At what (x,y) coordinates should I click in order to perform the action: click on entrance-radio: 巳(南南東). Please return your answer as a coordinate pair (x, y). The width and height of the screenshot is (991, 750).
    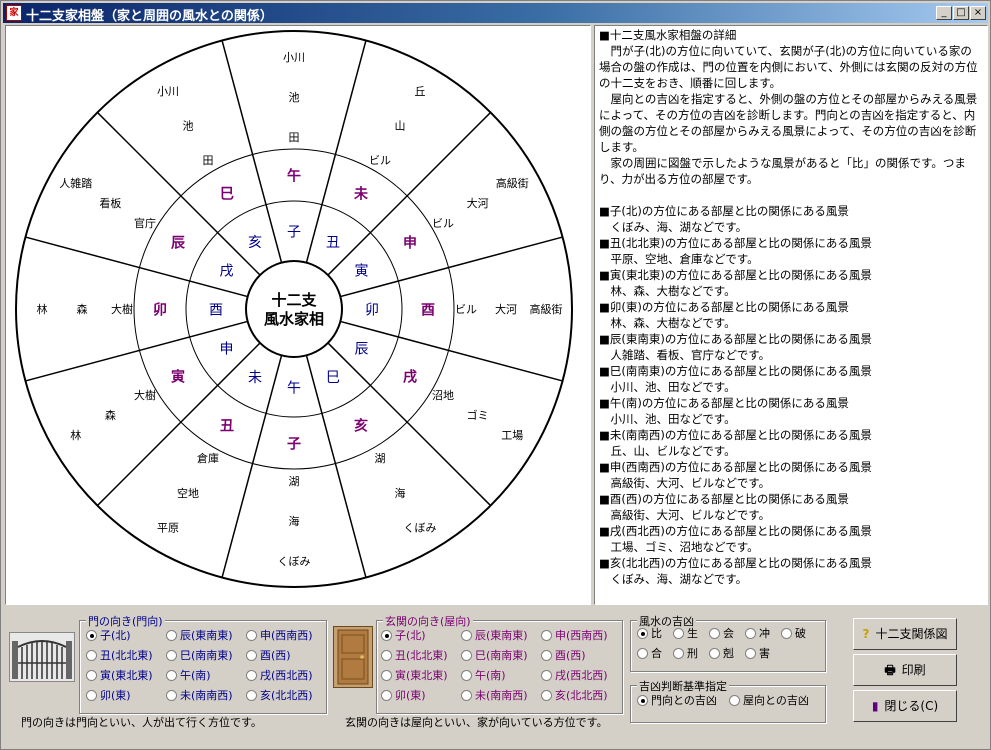
    Looking at the image, I should click on (494, 656).